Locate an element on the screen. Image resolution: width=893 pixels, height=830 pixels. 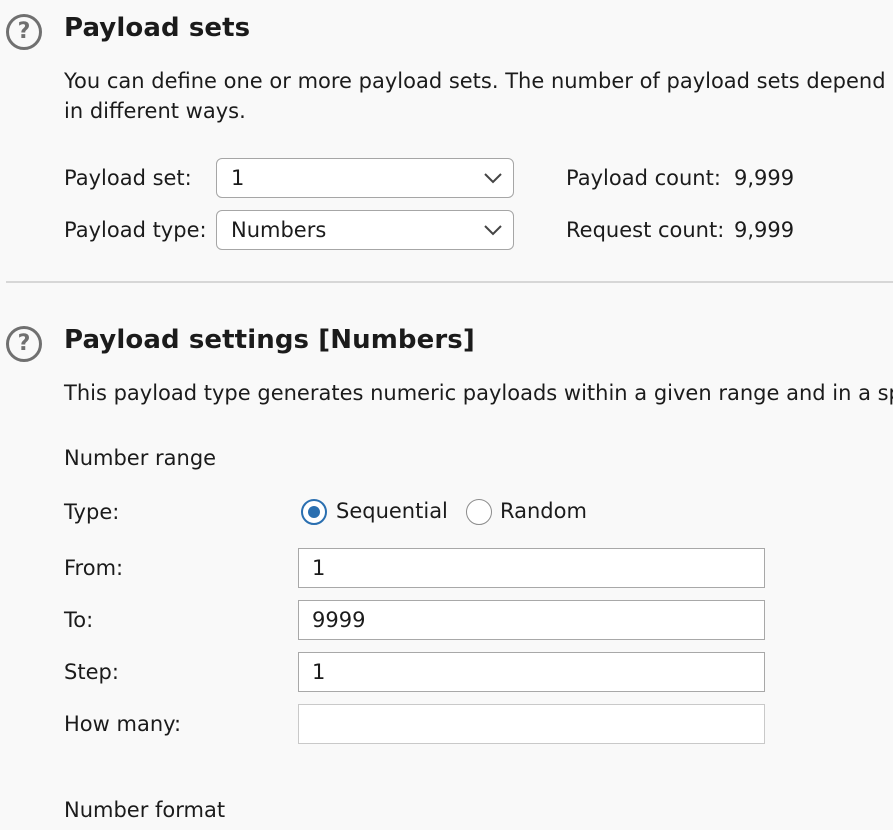
payload-set-label: Payload set: is located at coordinates (128, 178).